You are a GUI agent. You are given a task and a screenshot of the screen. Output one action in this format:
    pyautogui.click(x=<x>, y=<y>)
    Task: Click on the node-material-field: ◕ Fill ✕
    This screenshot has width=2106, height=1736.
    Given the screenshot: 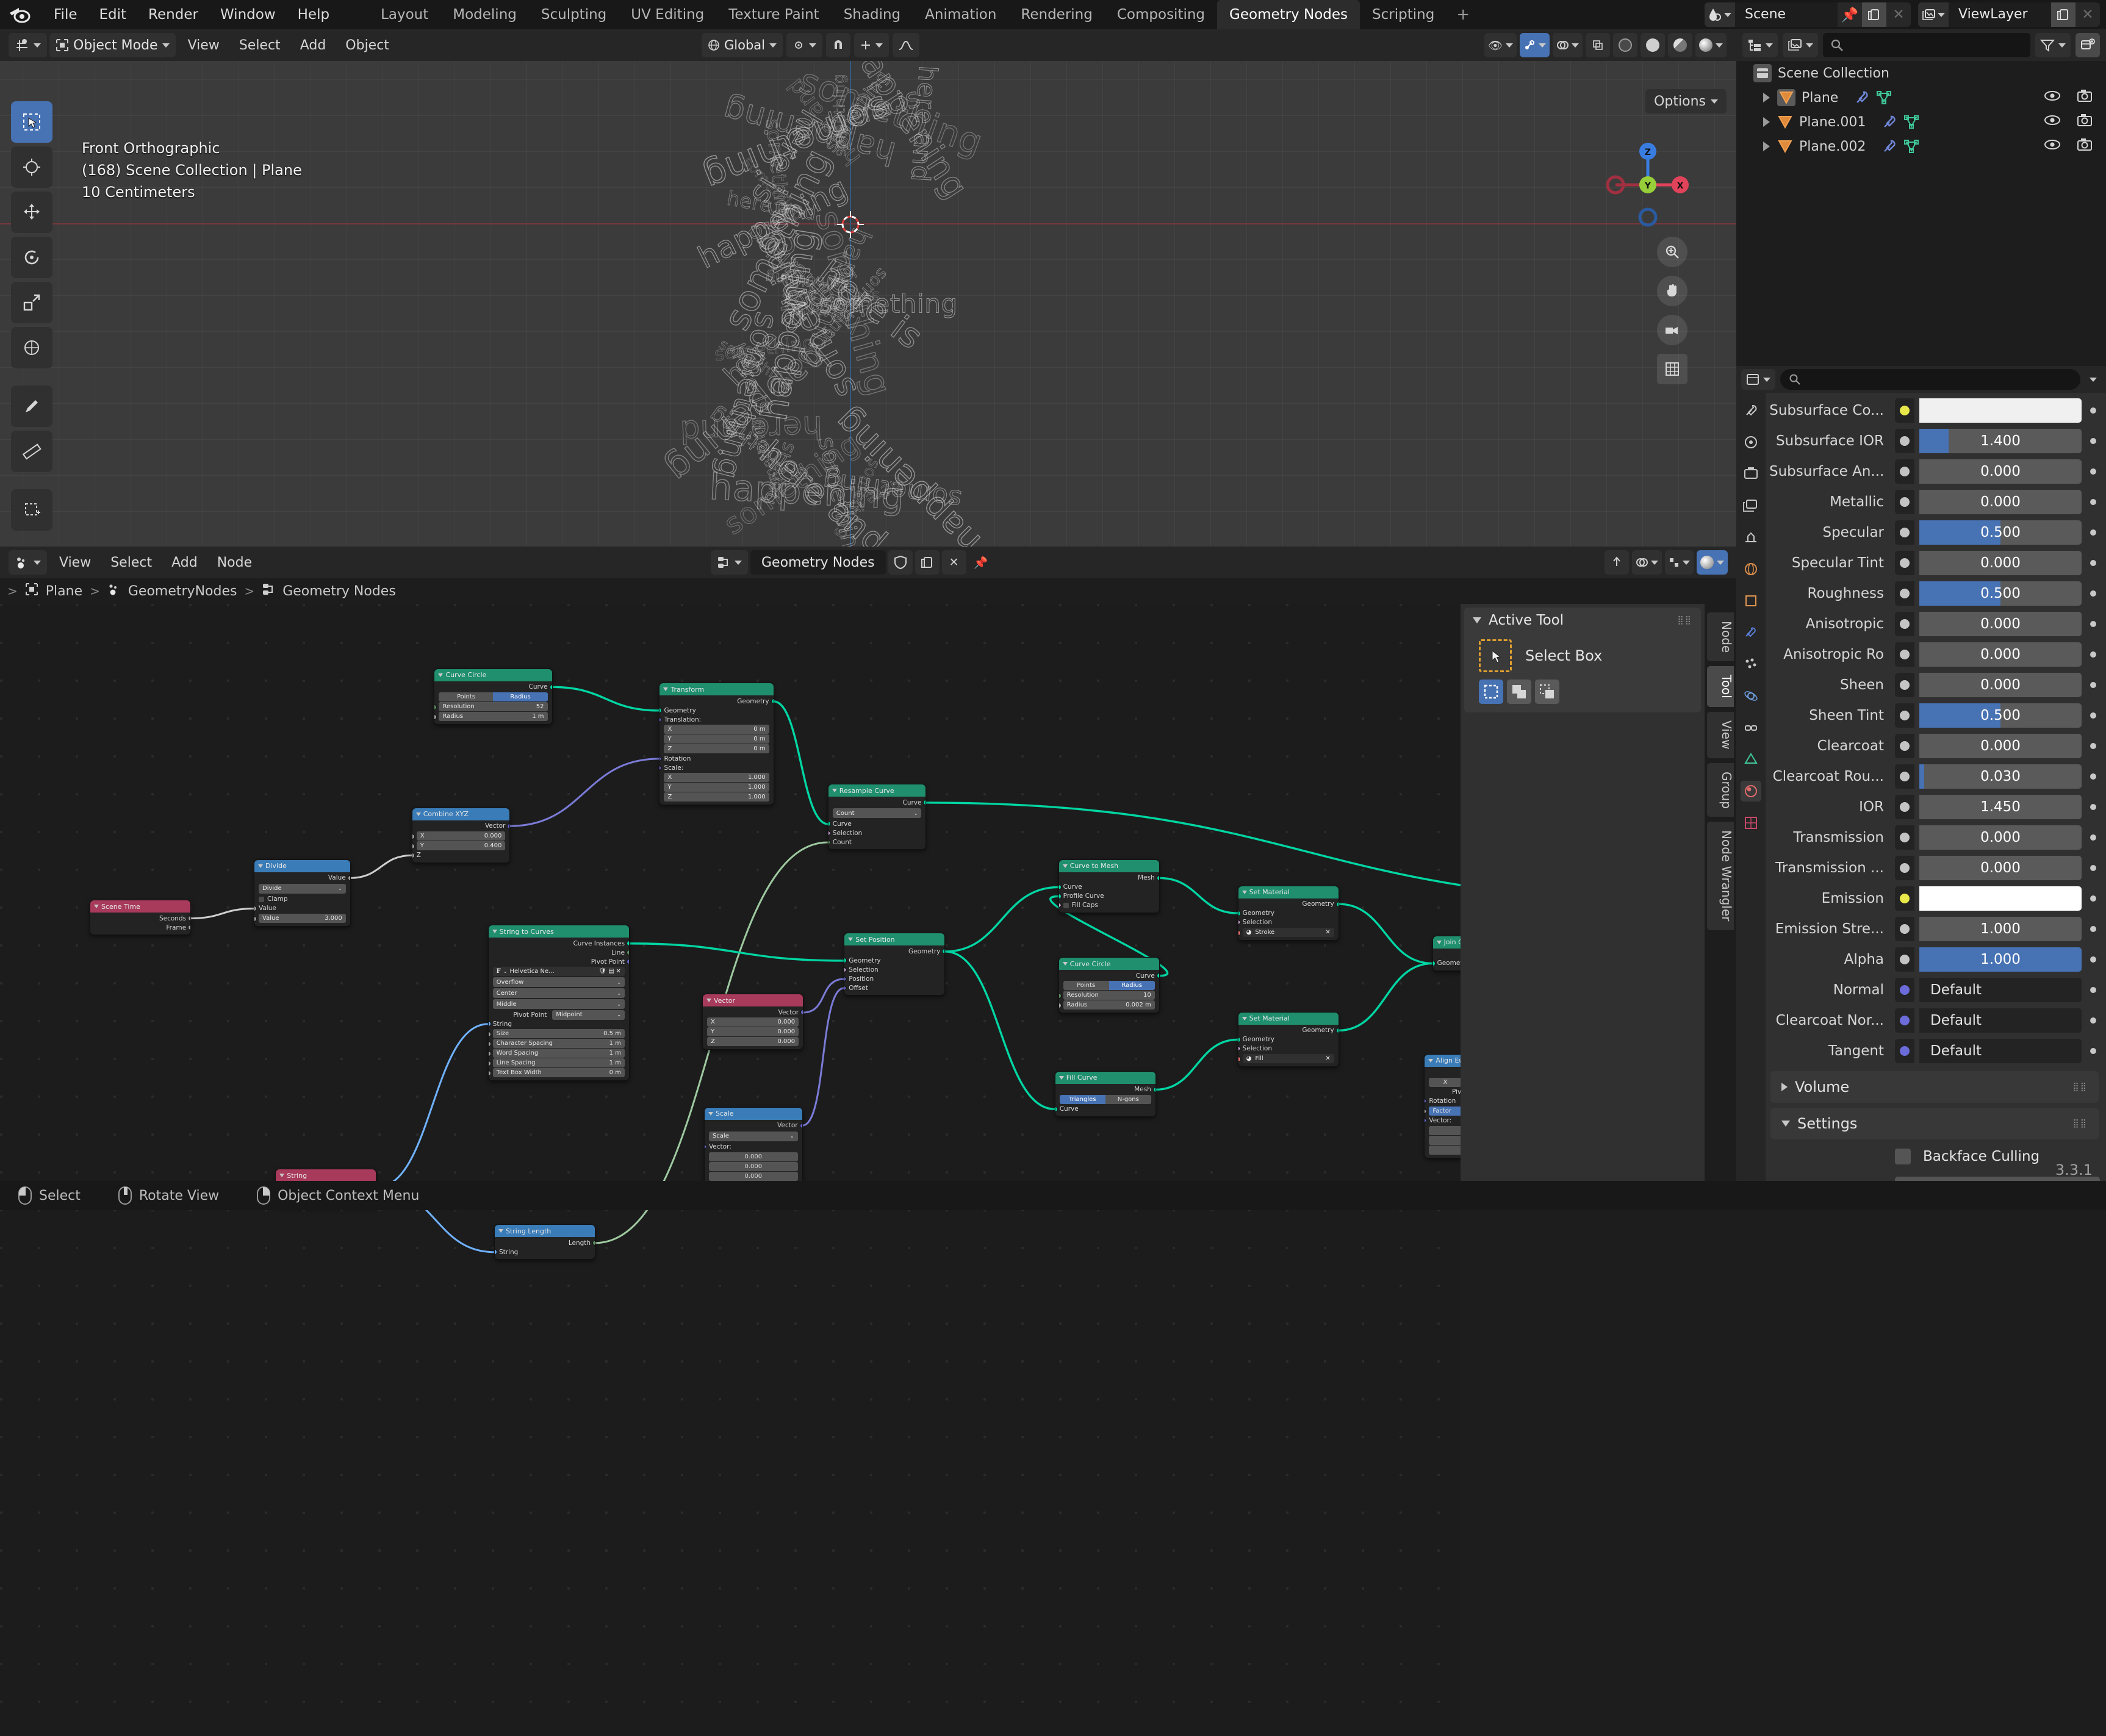 What is the action you would take?
    pyautogui.click(x=1288, y=1058)
    